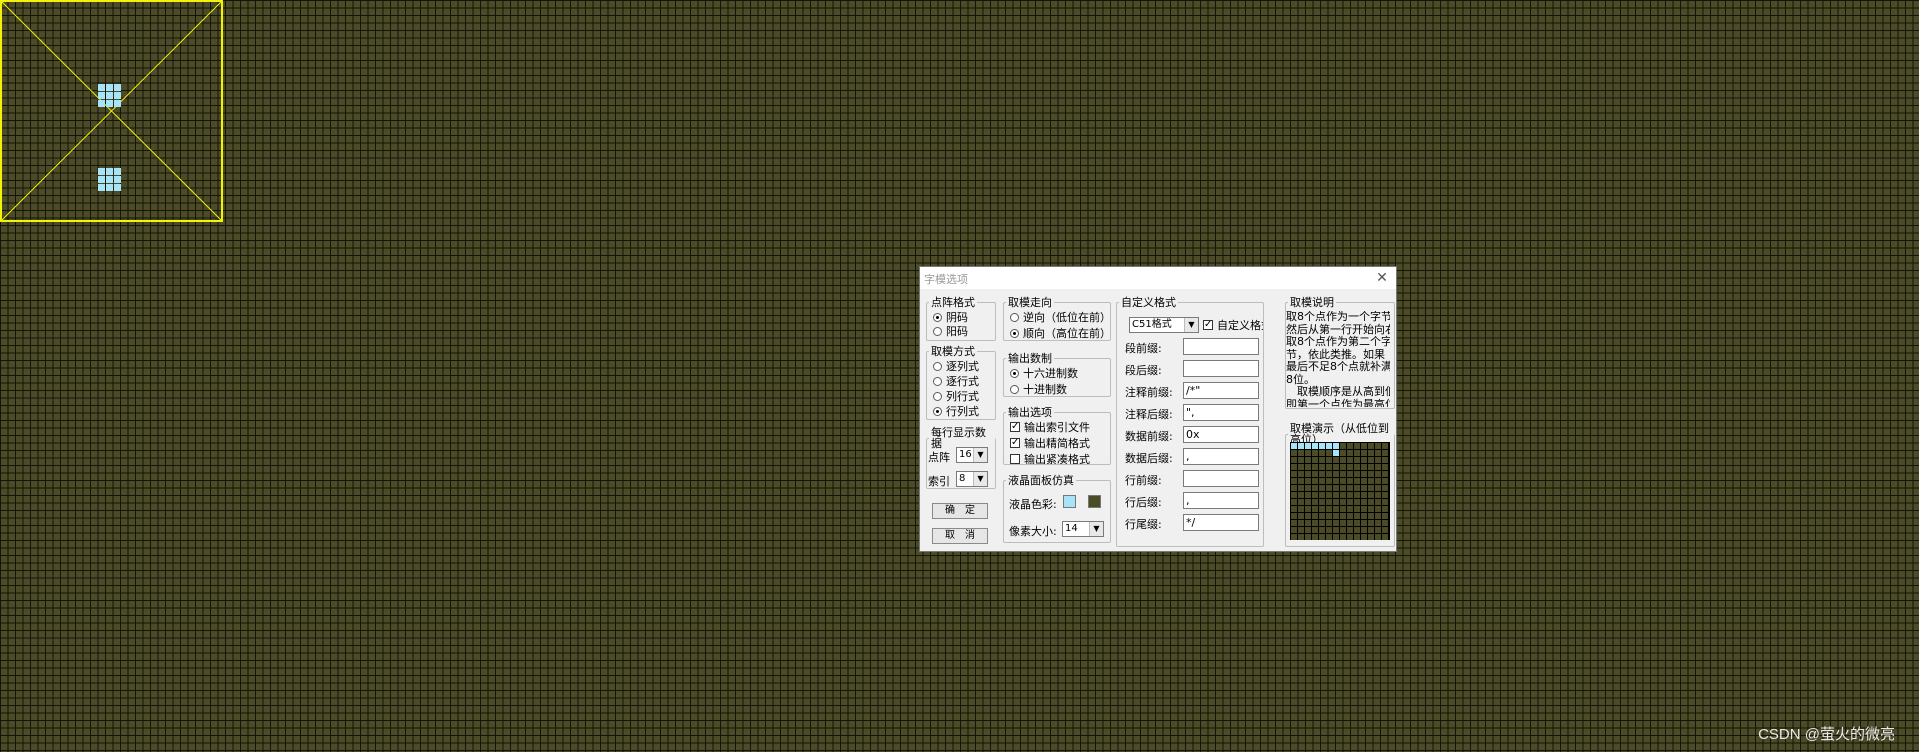  I want to click on radio-hex: 十六进制数, so click(1044, 373).